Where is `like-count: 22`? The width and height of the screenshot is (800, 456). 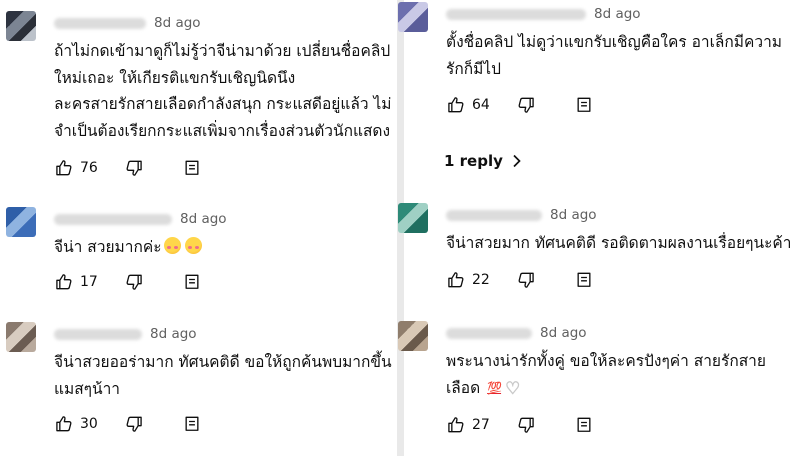
like-count: 22 is located at coordinates (481, 280).